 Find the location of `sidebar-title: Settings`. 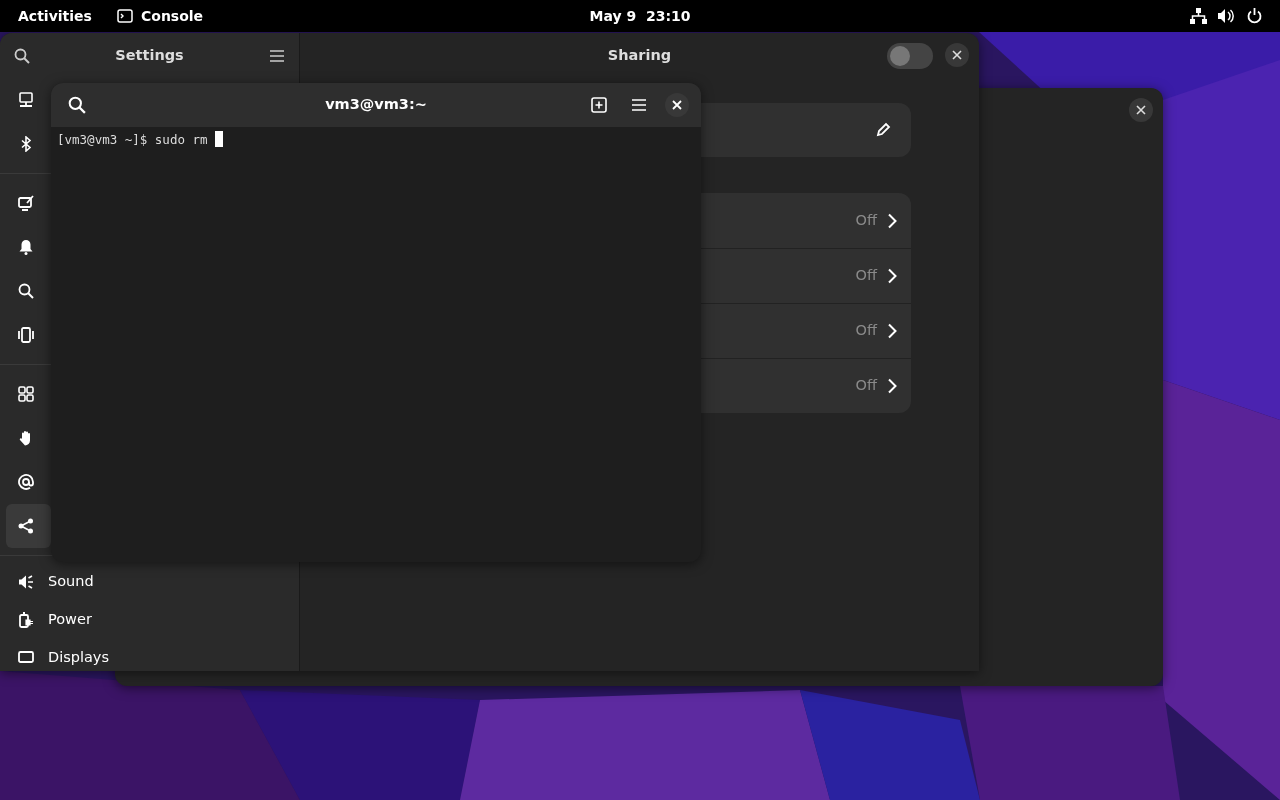

sidebar-title: Settings is located at coordinates (149, 55).